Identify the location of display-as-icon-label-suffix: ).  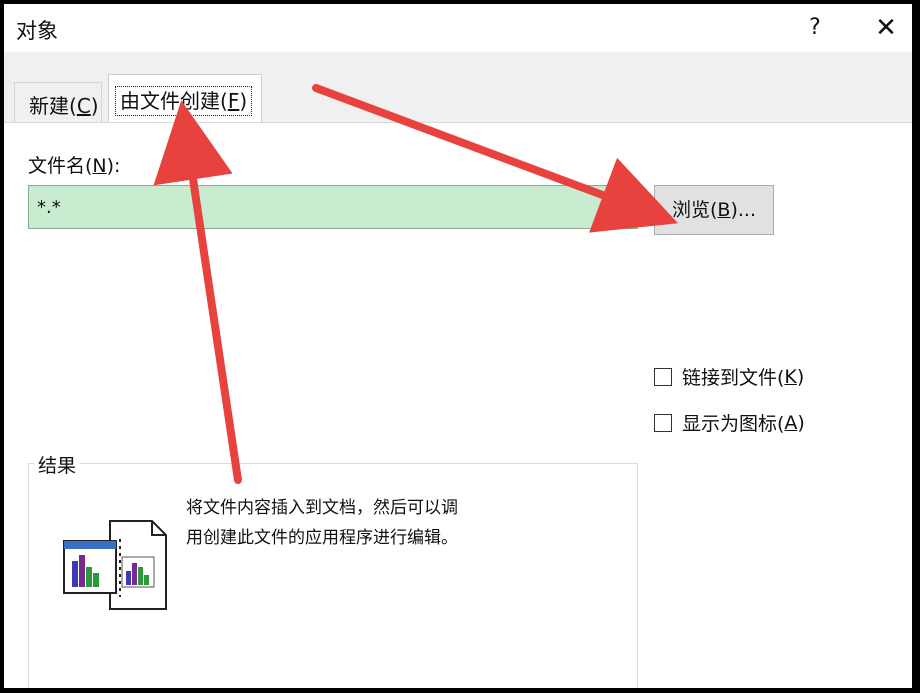
(801, 422).